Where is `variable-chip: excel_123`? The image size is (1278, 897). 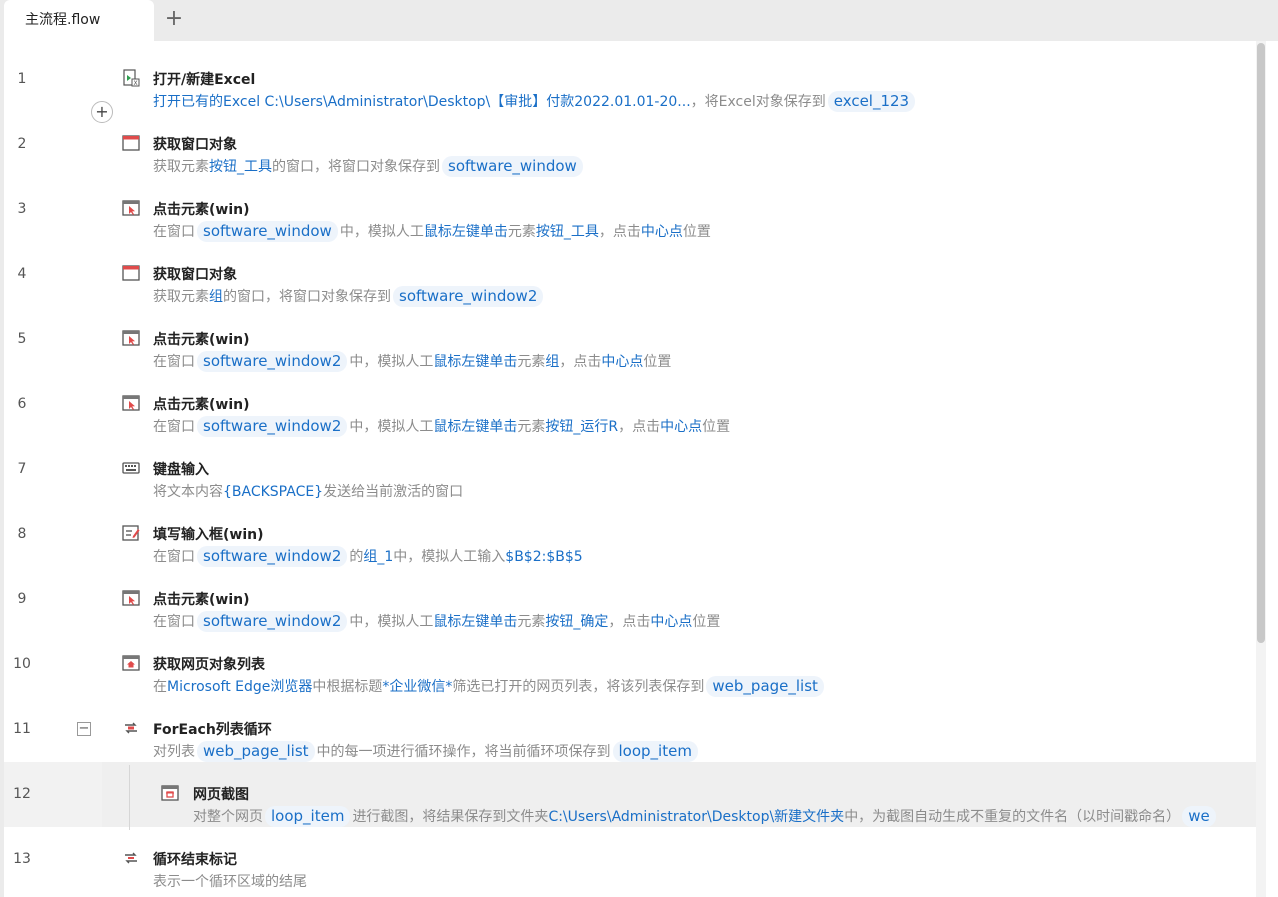 variable-chip: excel_123 is located at coordinates (871, 101).